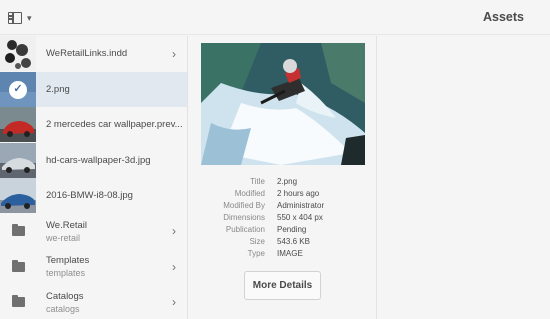 The width and height of the screenshot is (550, 319). Describe the element at coordinates (15, 18) in the screenshot. I see `side-panel-icon` at that location.